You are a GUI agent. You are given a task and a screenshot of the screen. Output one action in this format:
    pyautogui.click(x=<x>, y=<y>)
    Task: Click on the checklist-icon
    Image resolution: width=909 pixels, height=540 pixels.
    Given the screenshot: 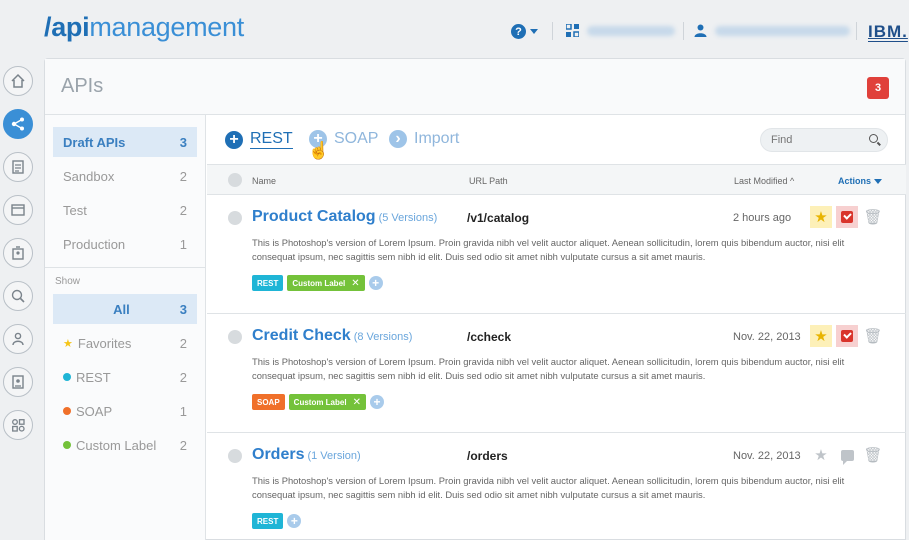 What is the action you would take?
    pyautogui.click(x=18, y=167)
    